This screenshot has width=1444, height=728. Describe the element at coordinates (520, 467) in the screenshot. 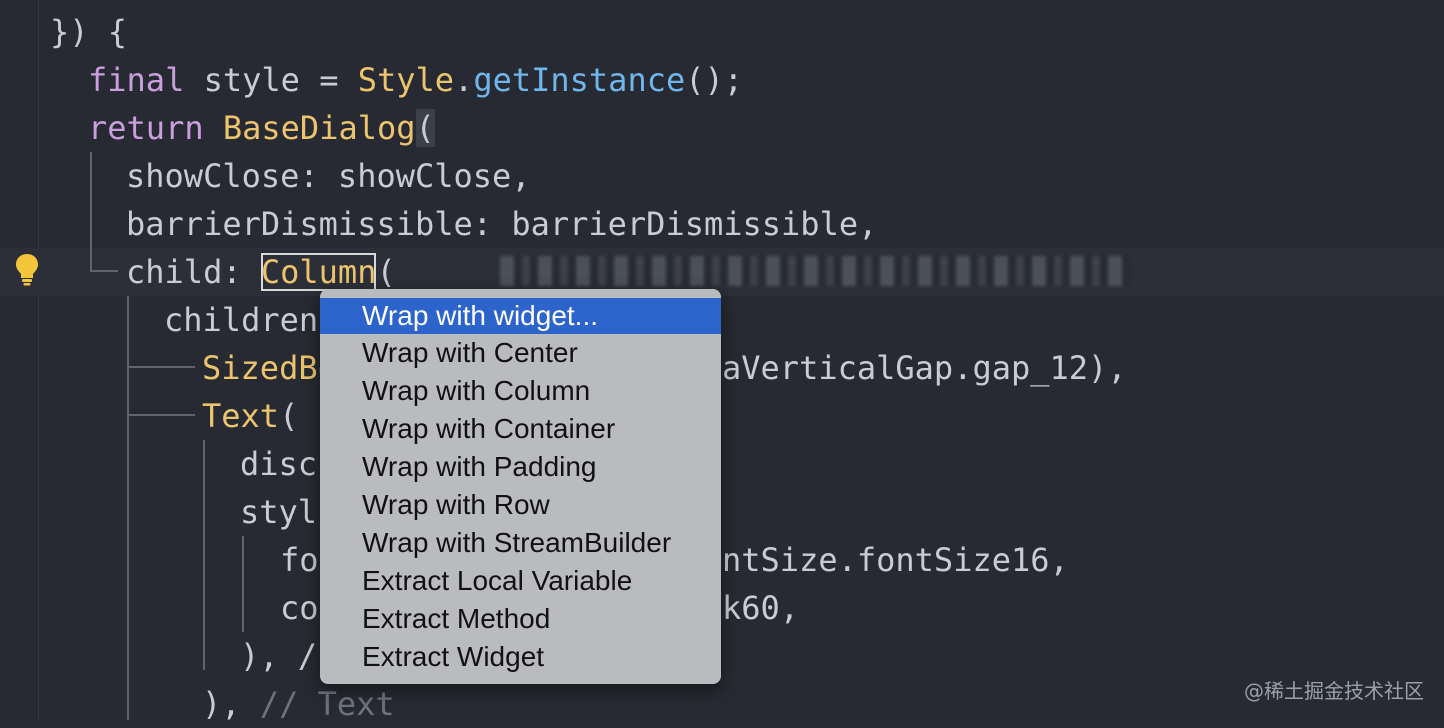

I see `menu-item-wrap-with-padding: Wrap with Padding` at that location.